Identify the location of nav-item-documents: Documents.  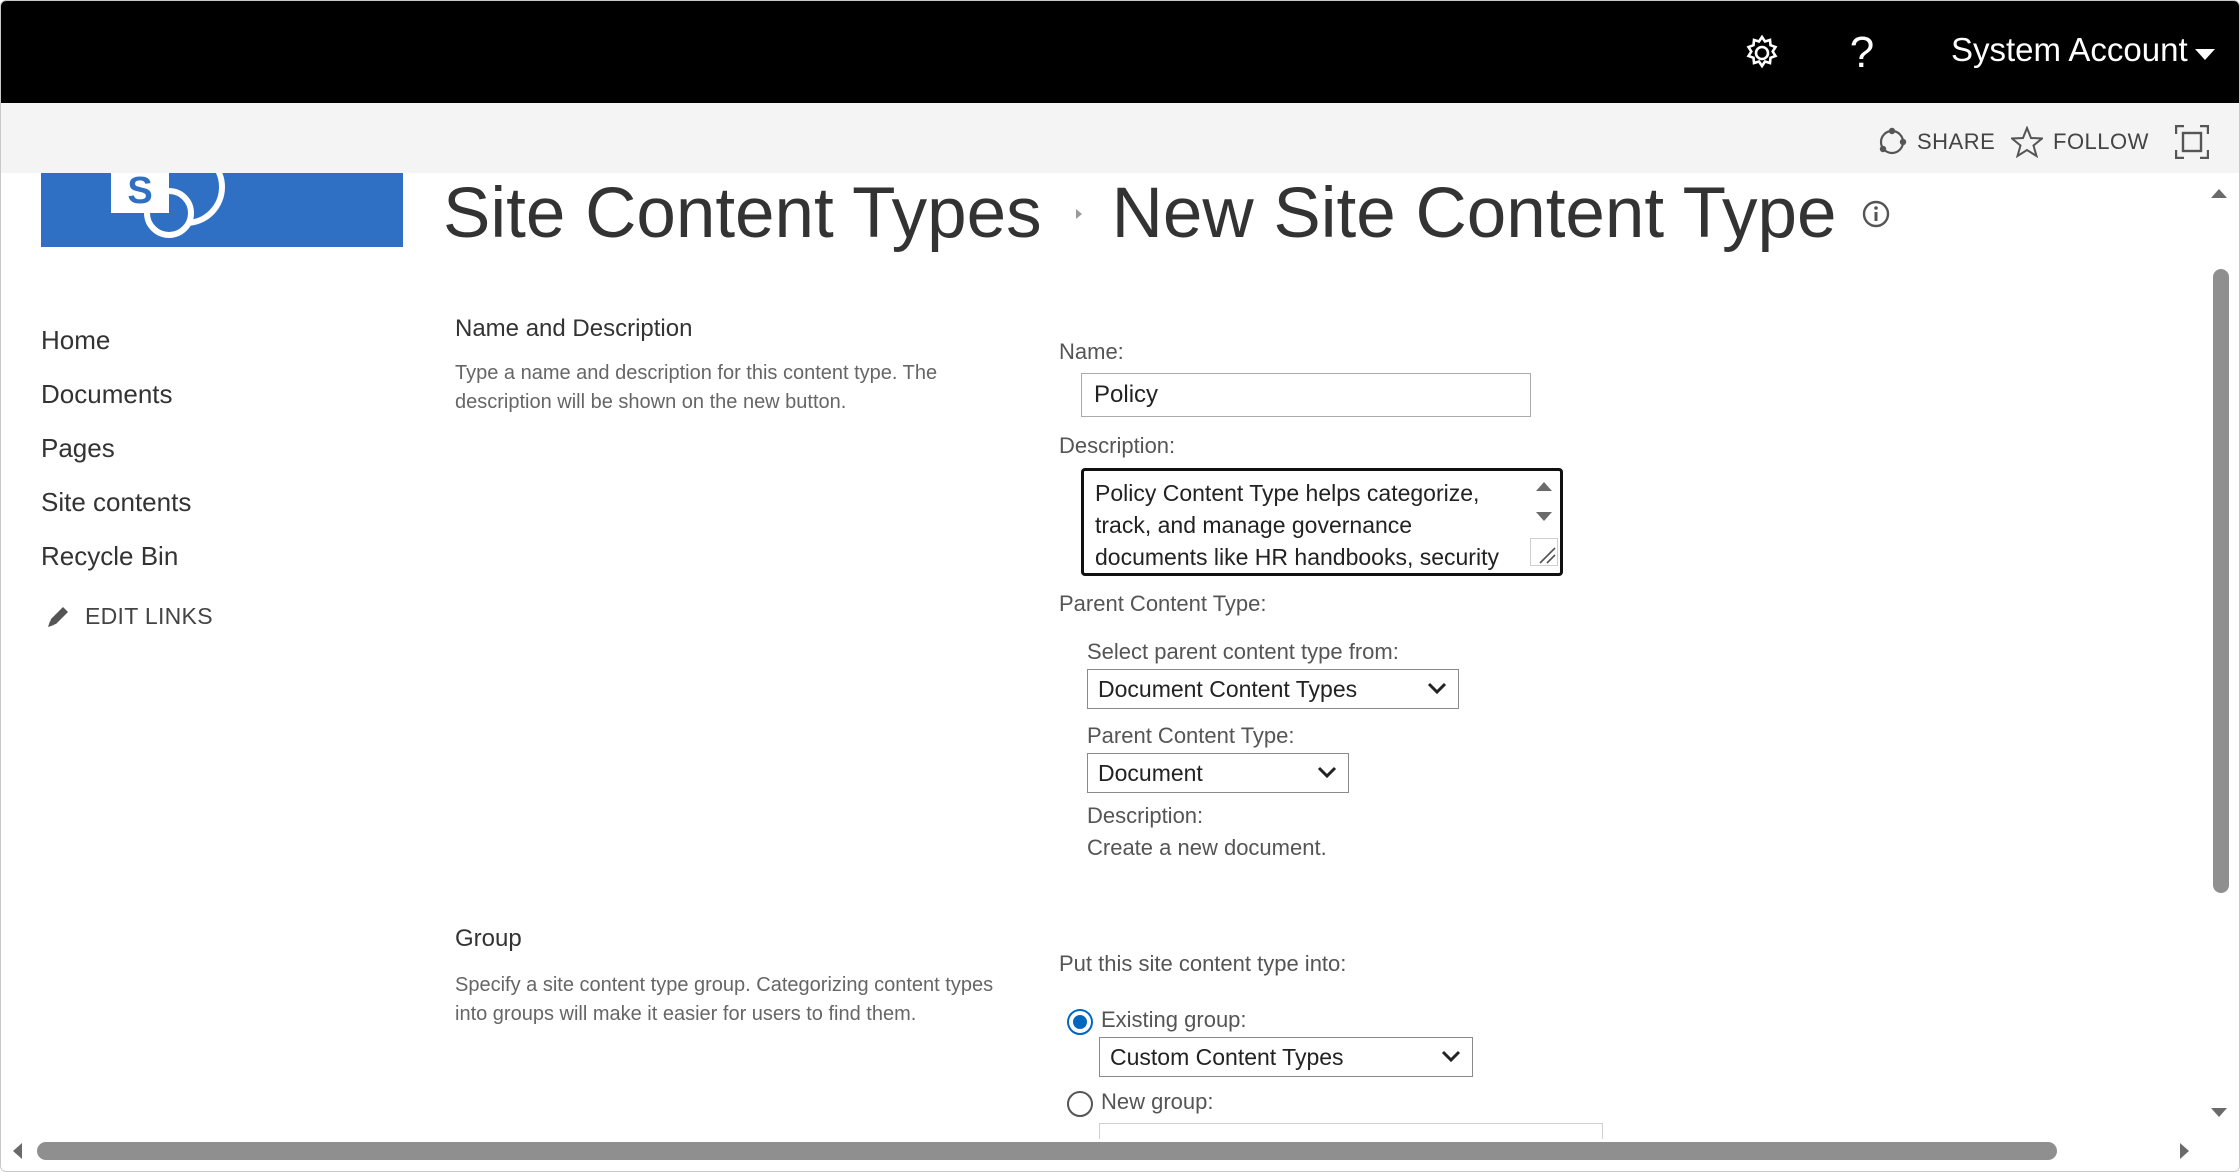
(206, 394).